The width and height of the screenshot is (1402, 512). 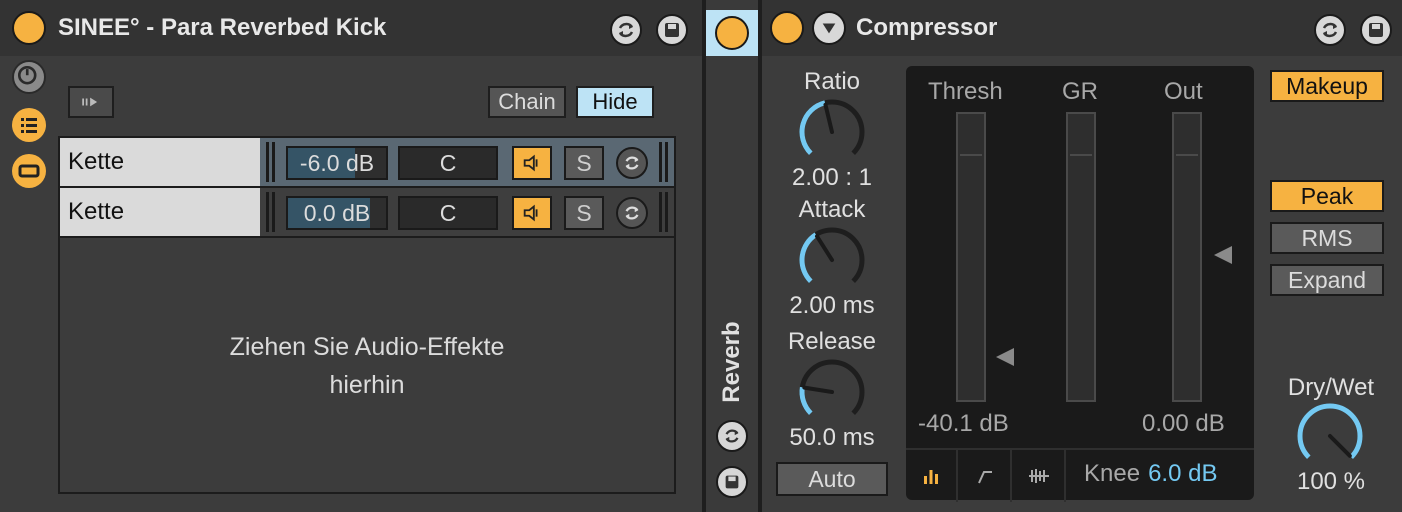 I want to click on release-value: 50.0 ms, so click(x=832, y=438).